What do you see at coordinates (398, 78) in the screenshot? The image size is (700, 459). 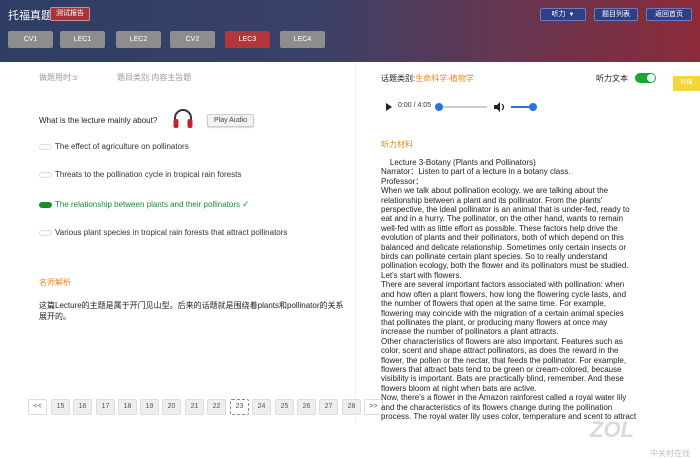 I see `topic-category-label: 话题类别:` at bounding box center [398, 78].